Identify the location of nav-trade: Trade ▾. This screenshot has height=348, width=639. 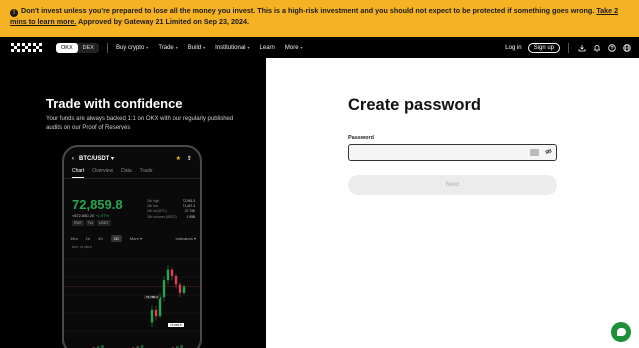
(167, 48).